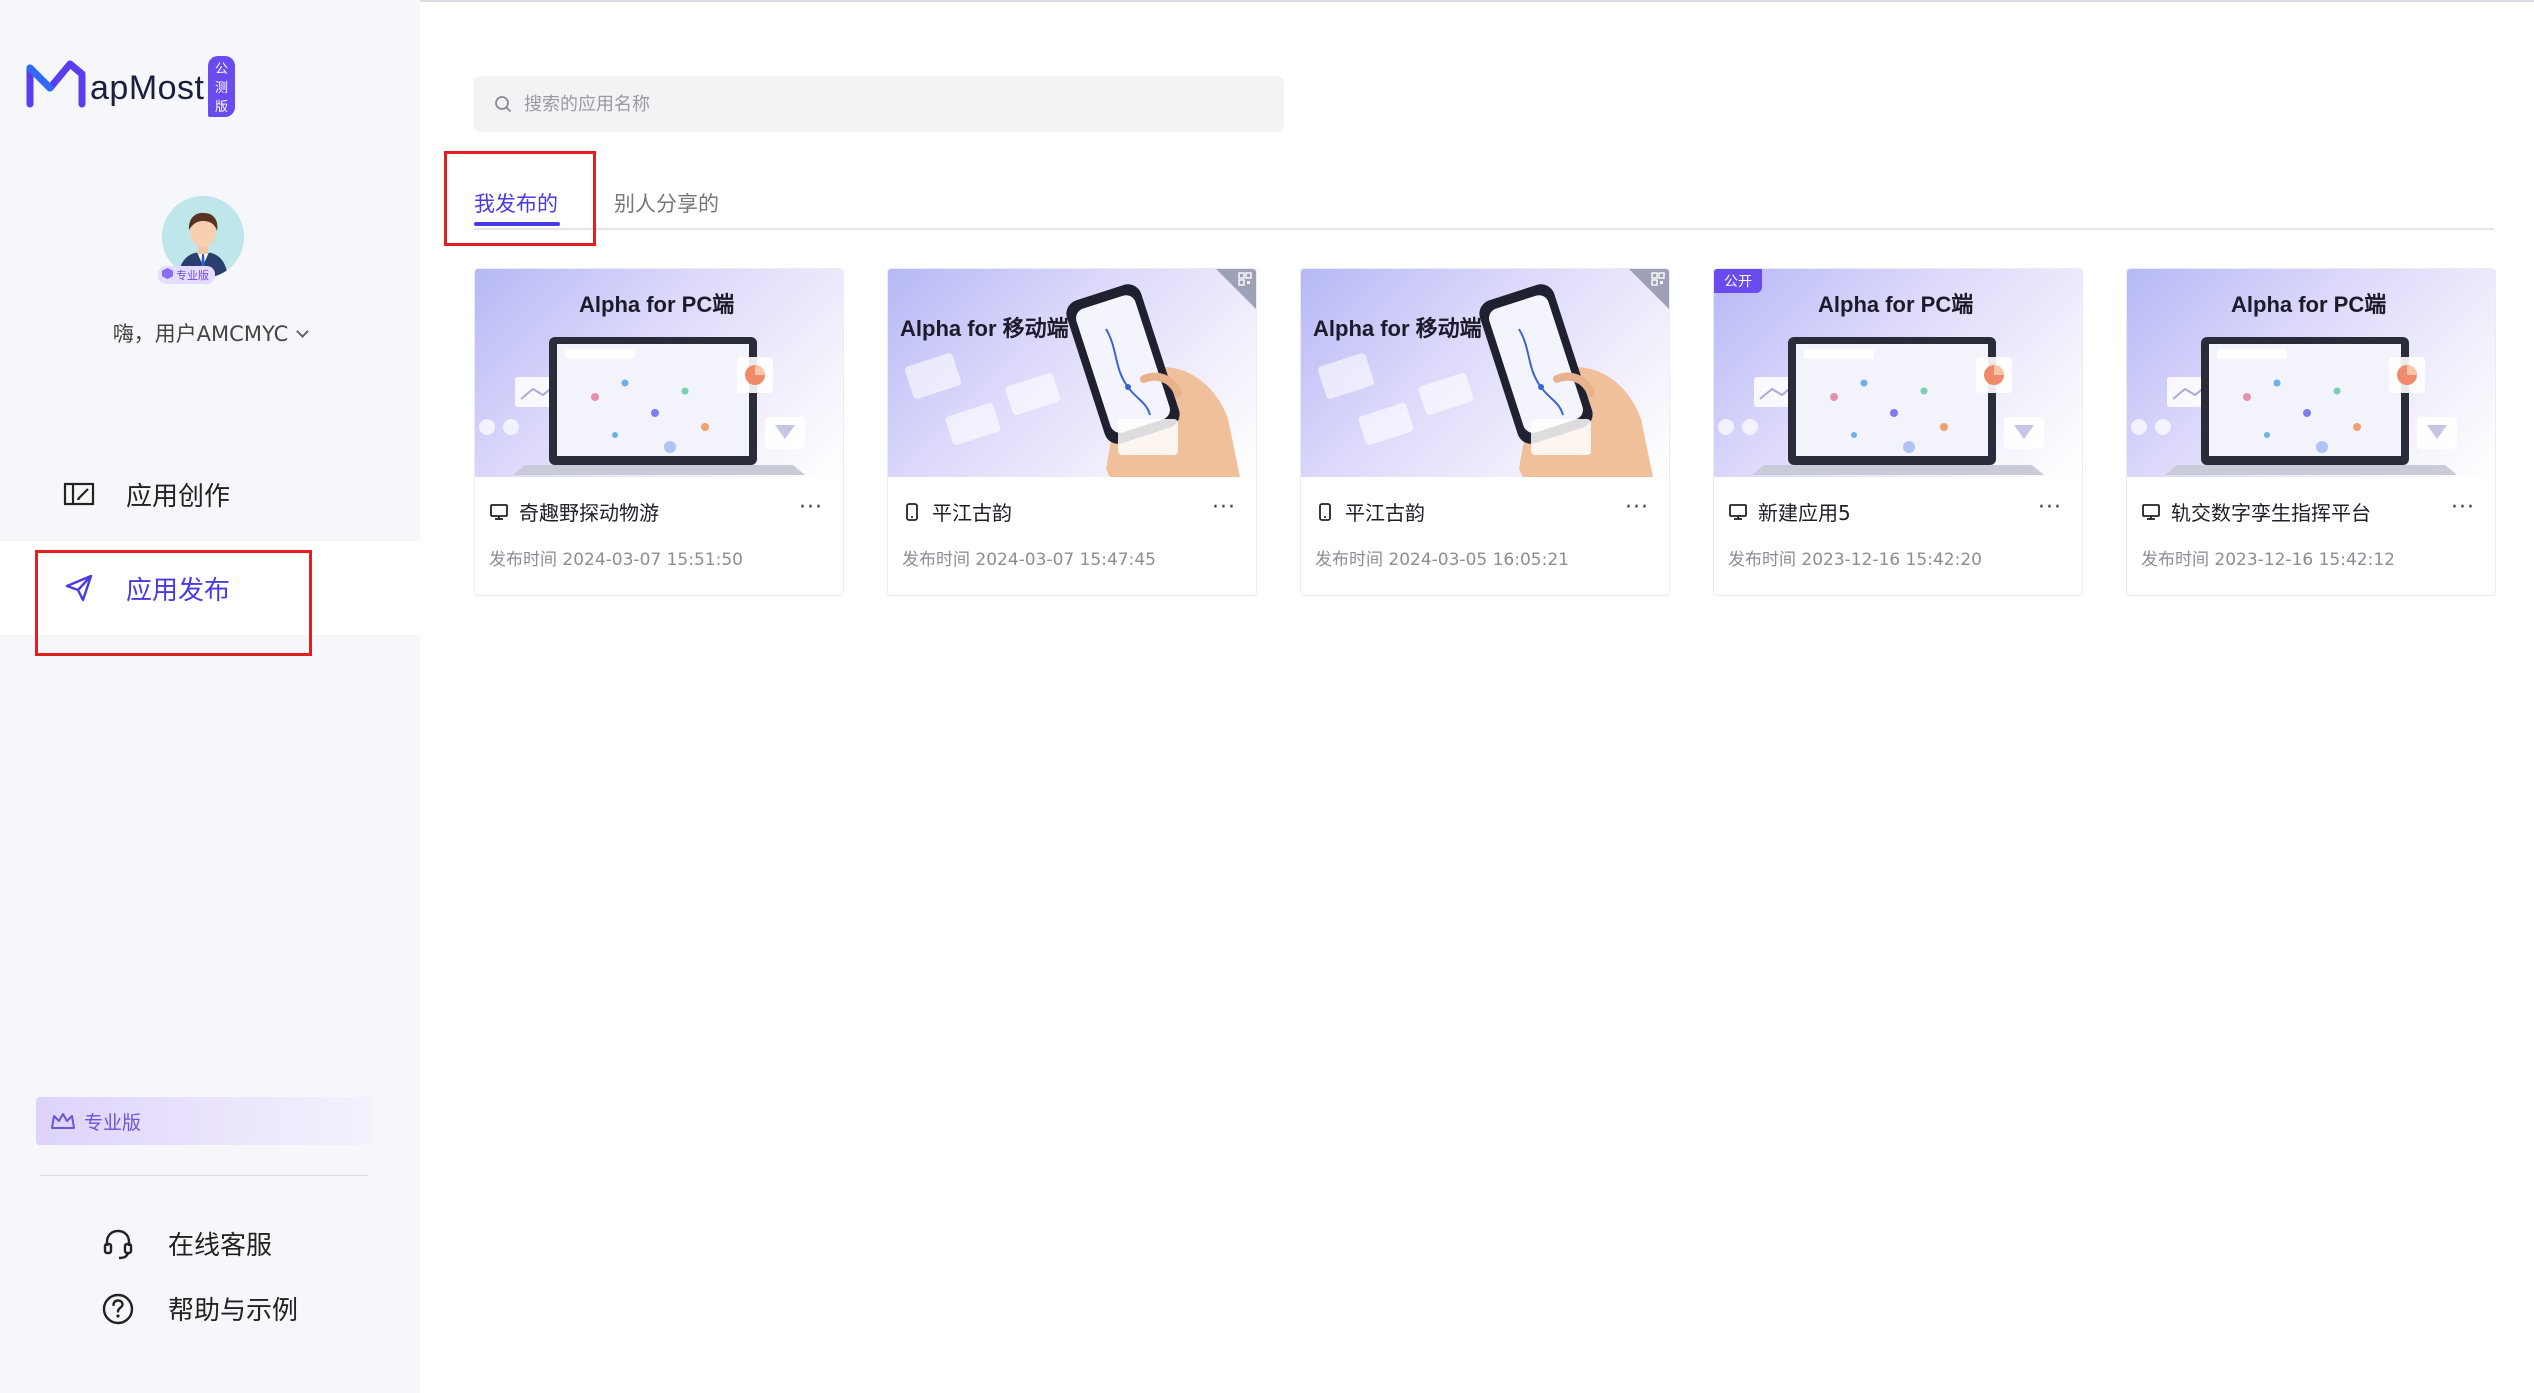  Describe the element at coordinates (520, 198) in the screenshot. I see `highlight-box-tab` at that location.